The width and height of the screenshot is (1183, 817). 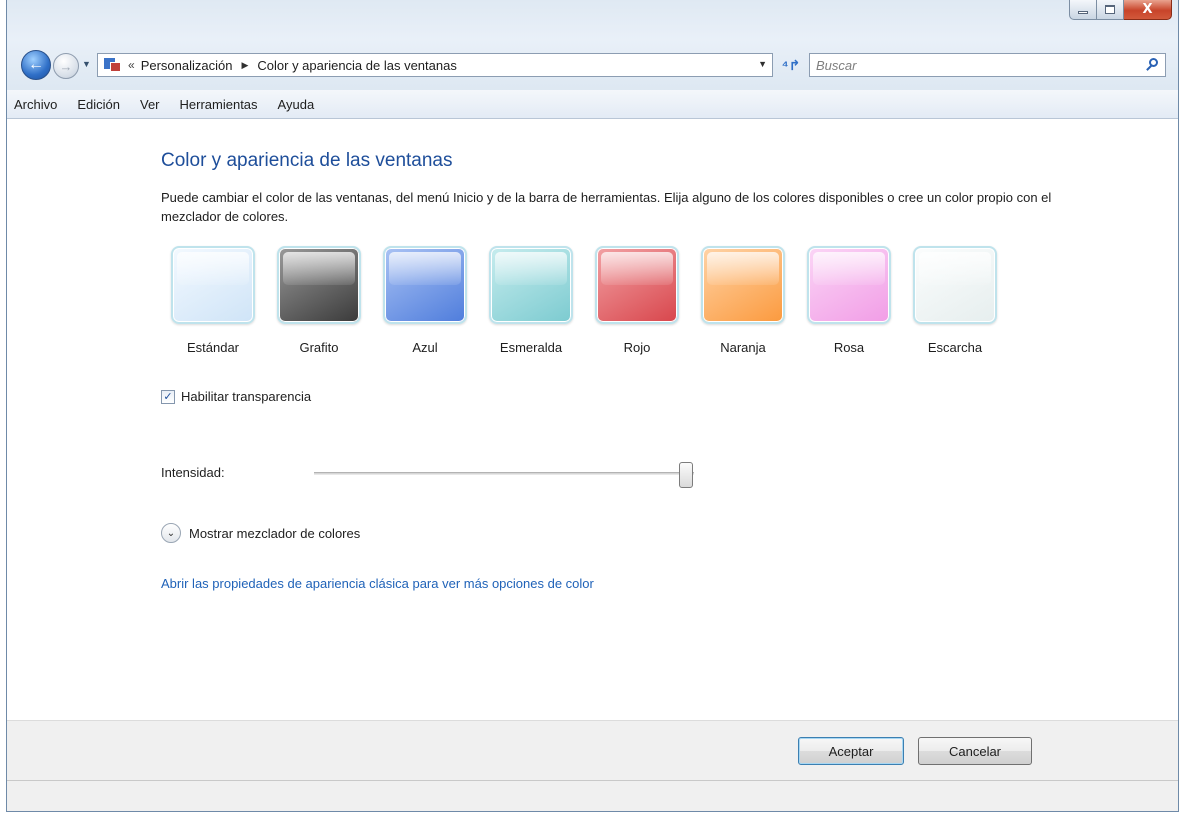 I want to click on intensity-slider, so click(x=508, y=475).